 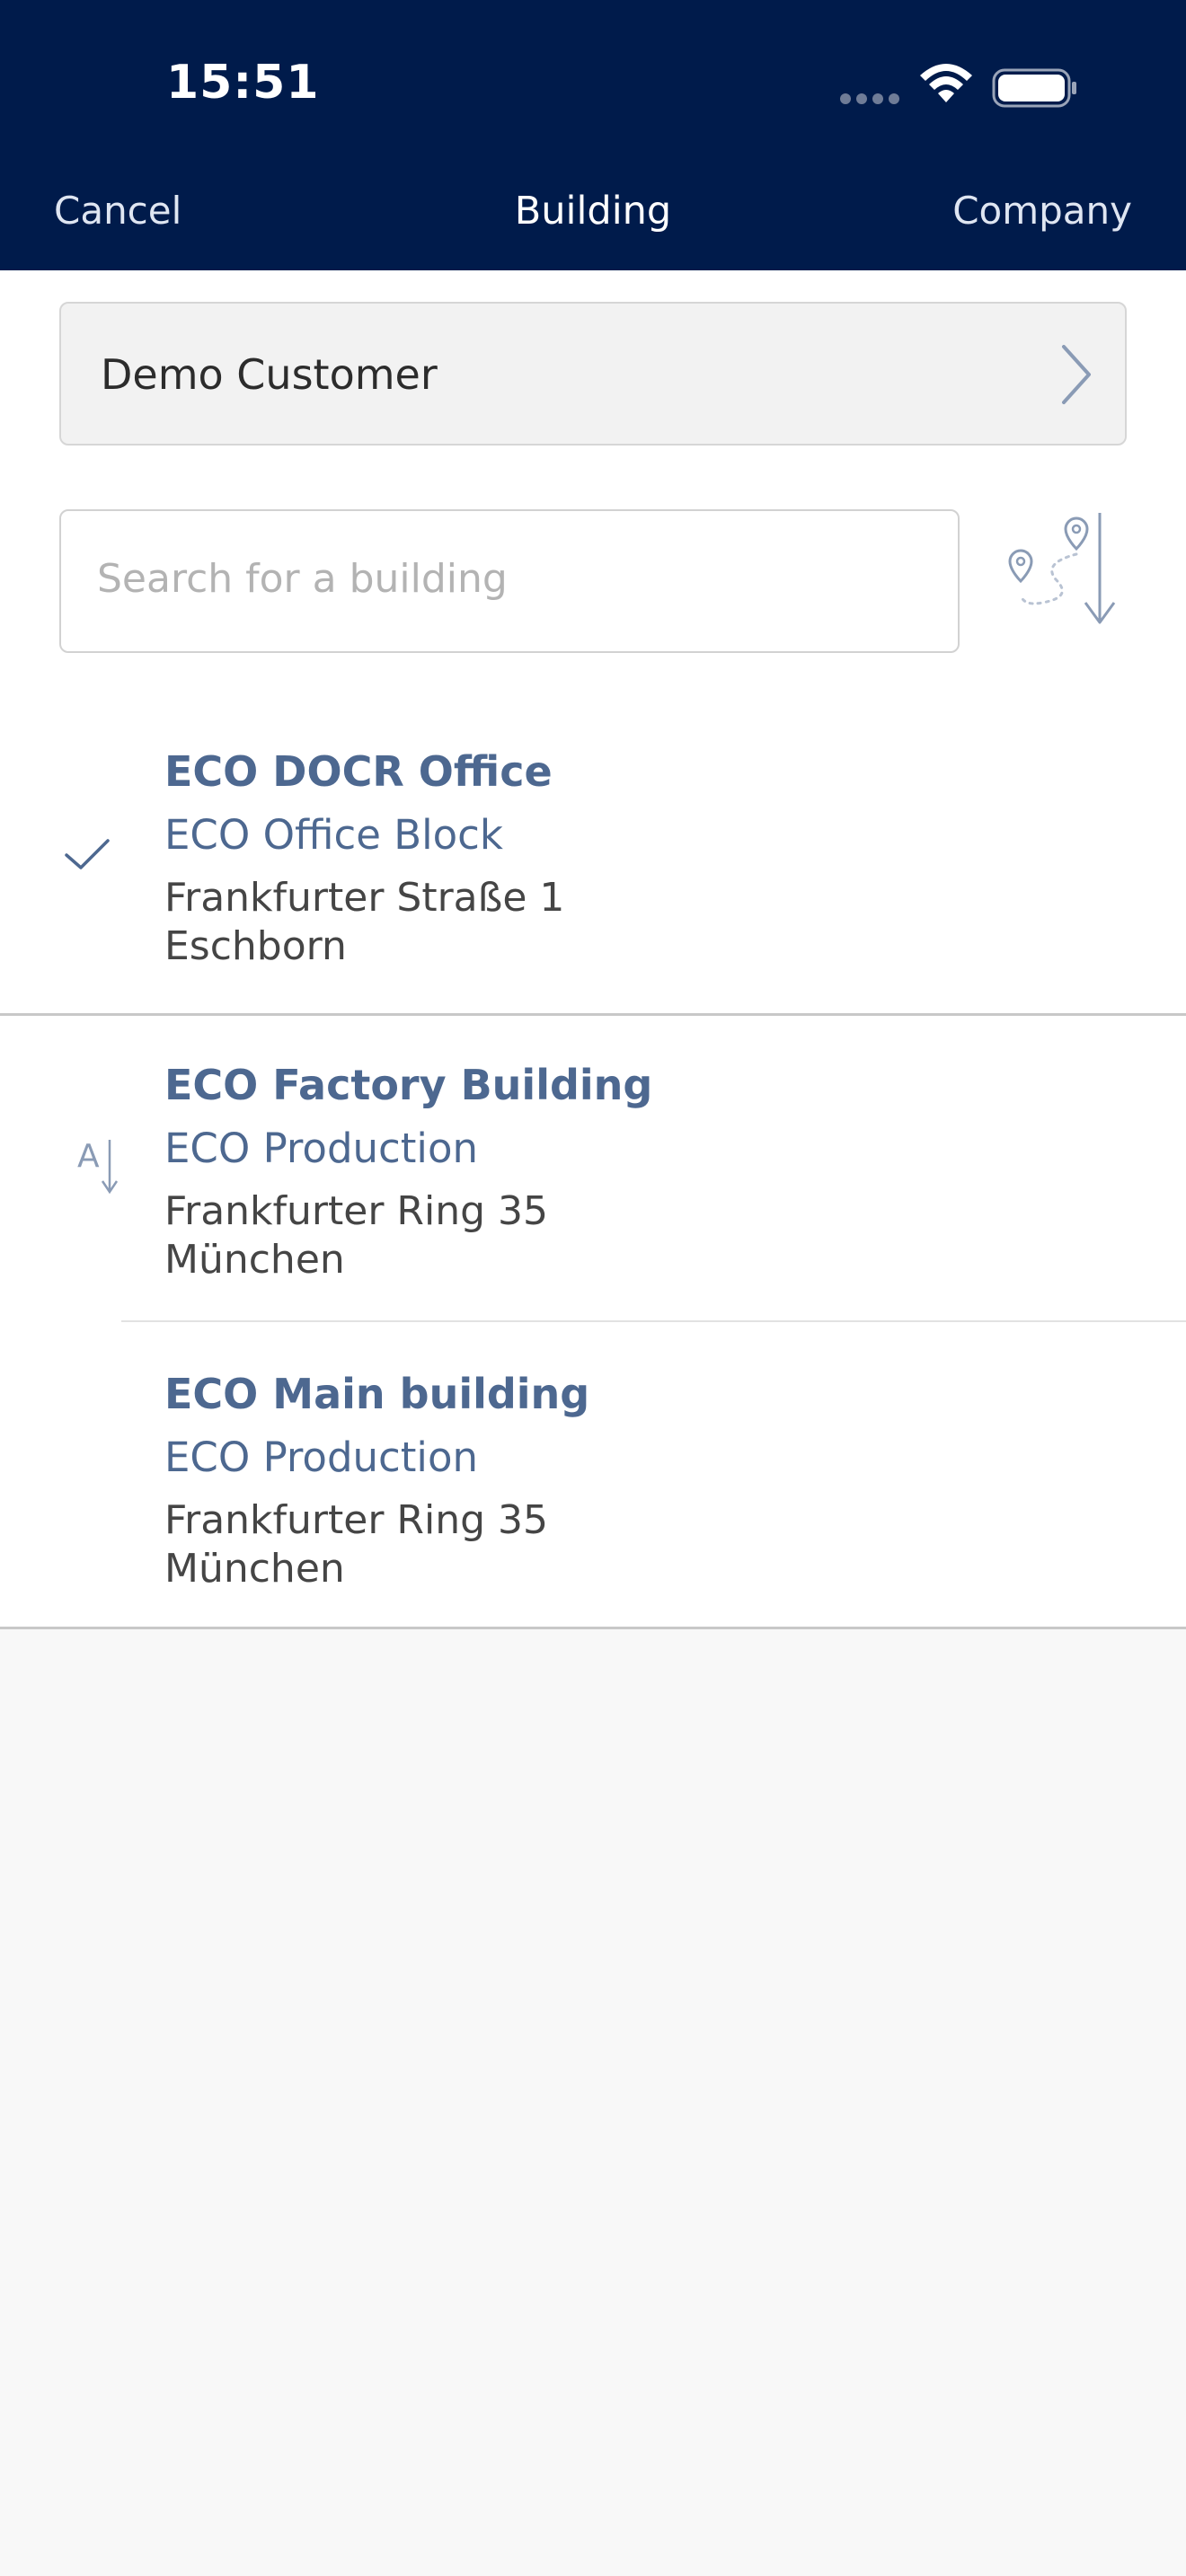 What do you see at coordinates (593, 374) in the screenshot?
I see `customer-selector: Demo Customer` at bounding box center [593, 374].